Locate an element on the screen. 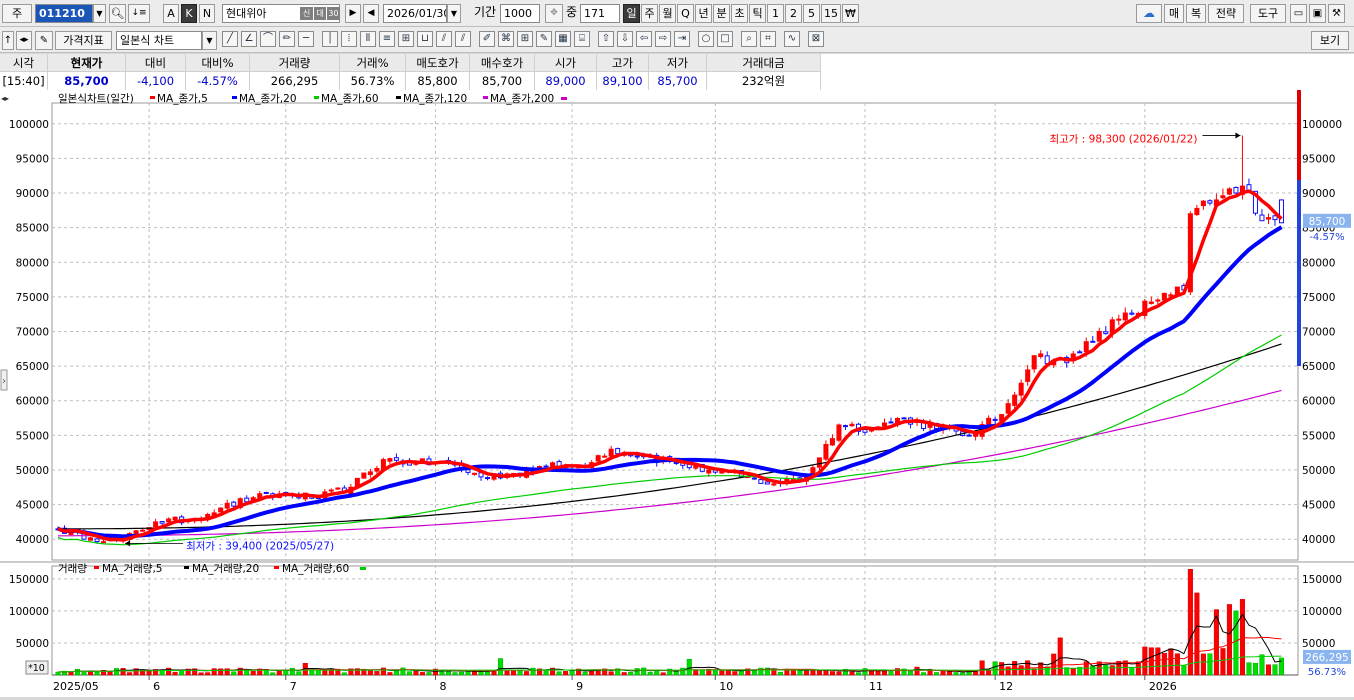 The width and height of the screenshot is (1354, 700). clear-tool-icon: ⊠ is located at coordinates (816, 39).